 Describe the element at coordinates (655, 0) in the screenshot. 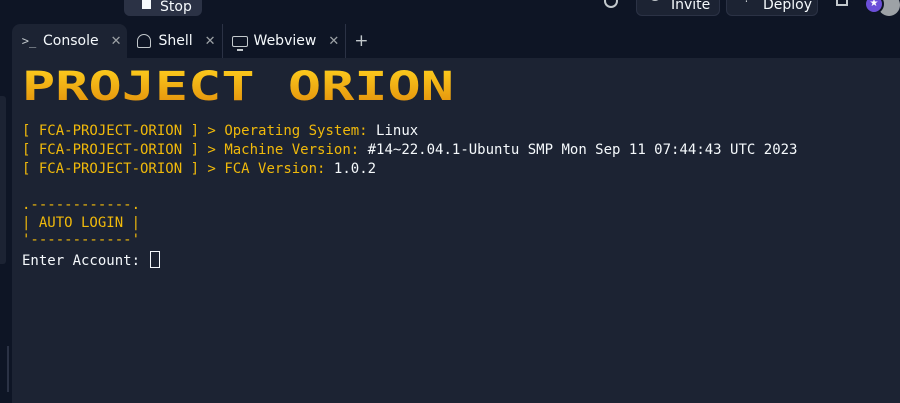

I see `person-icon` at that location.